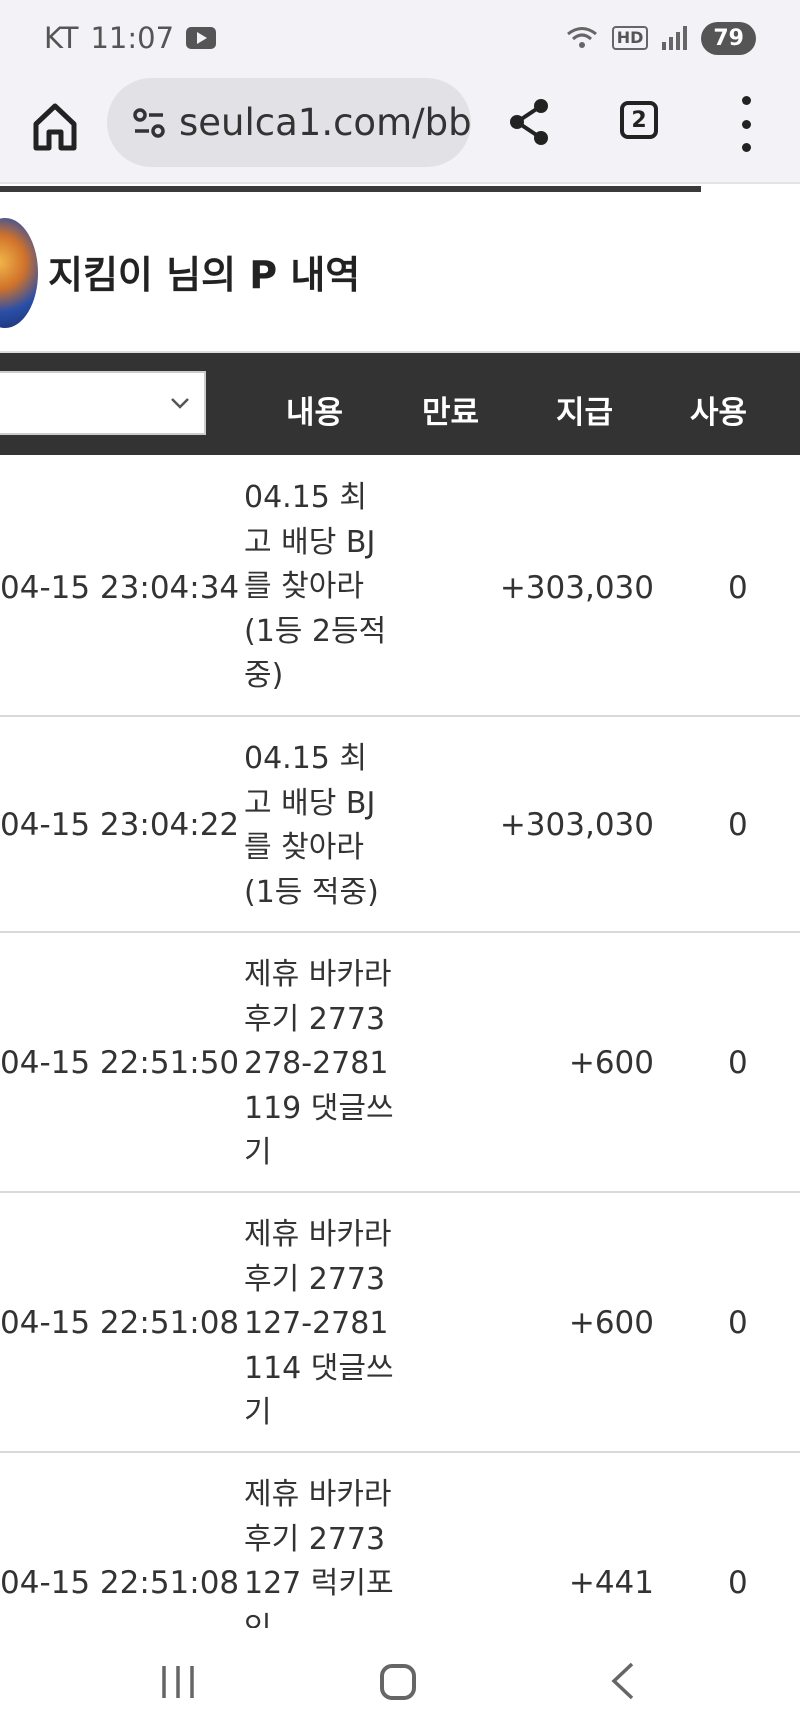  I want to click on battery-level: 79, so click(728, 38).